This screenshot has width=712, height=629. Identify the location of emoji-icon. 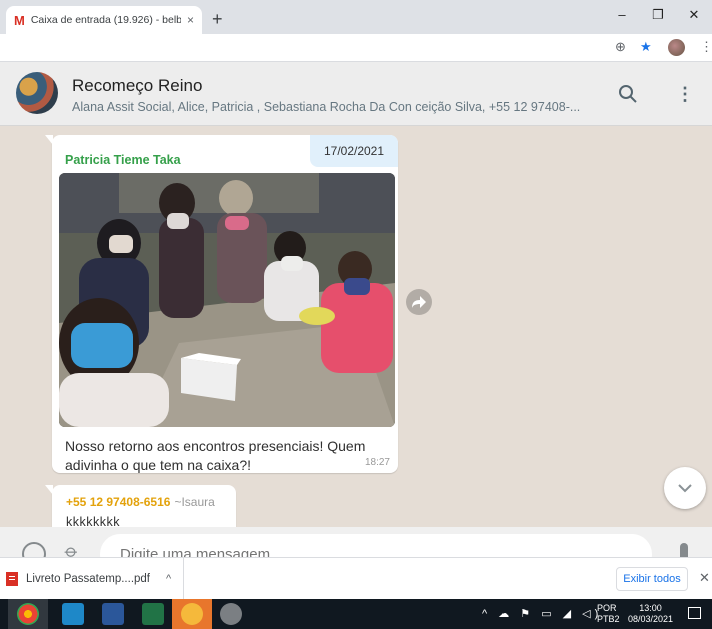
(34, 549).